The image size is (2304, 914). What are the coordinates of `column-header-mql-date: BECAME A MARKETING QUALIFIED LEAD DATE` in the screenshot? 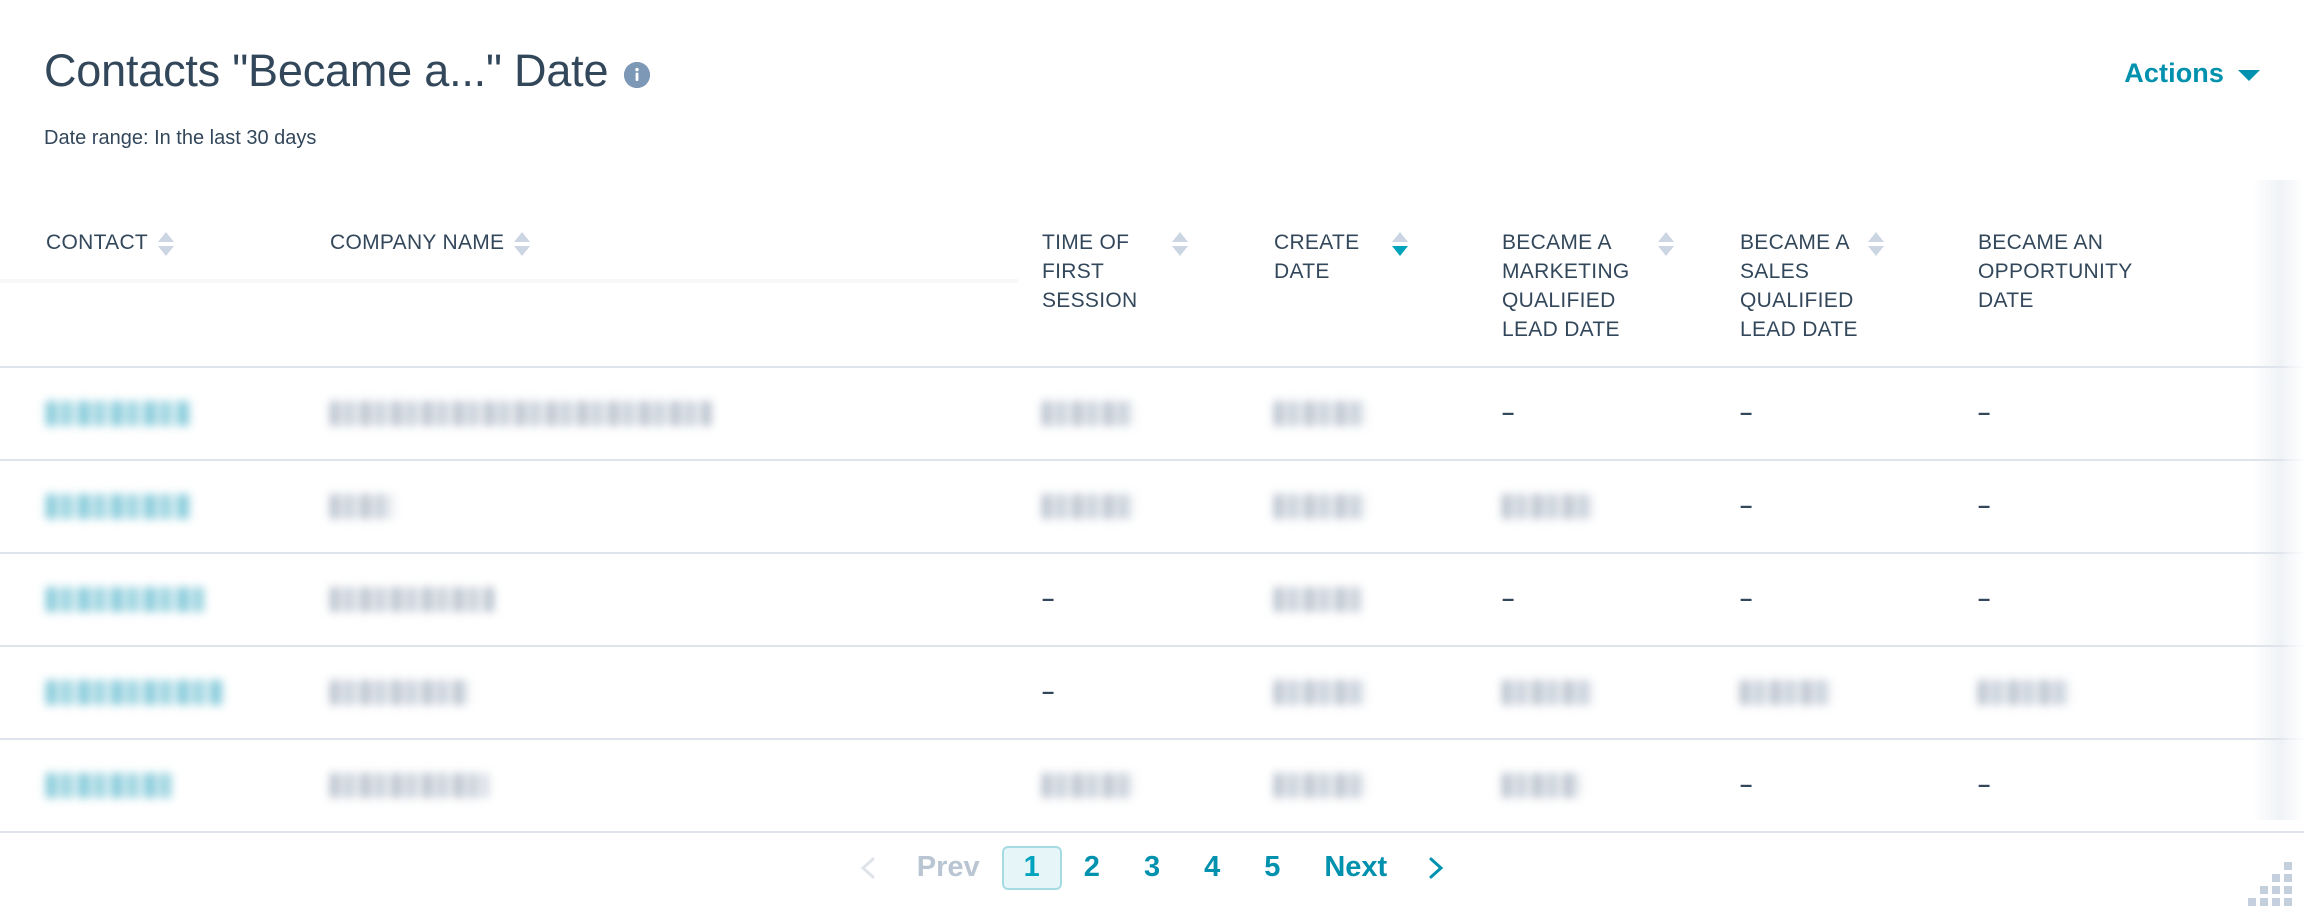 It's located at (1597, 274).